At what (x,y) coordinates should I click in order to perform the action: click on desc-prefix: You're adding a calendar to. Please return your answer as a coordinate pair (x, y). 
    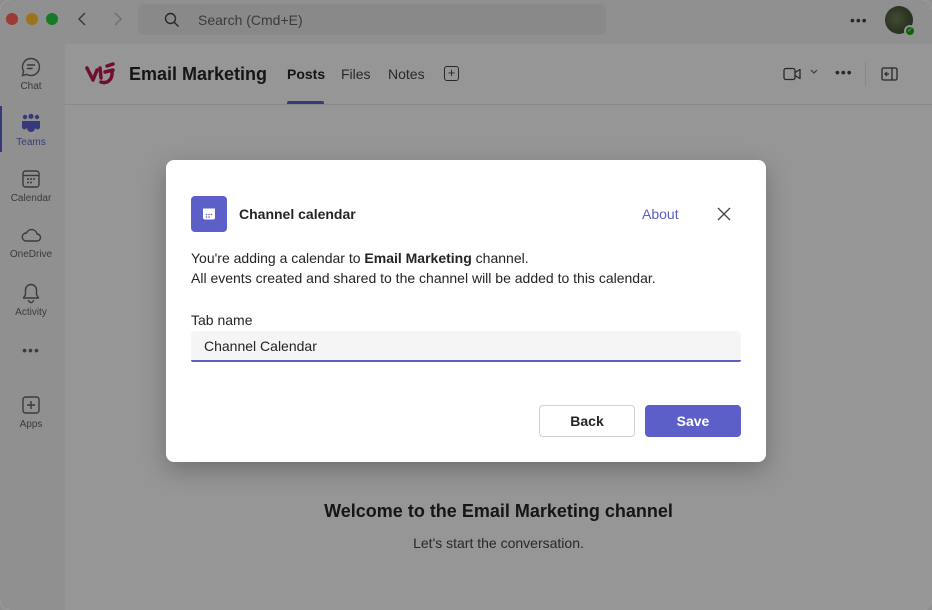
    Looking at the image, I should click on (278, 258).